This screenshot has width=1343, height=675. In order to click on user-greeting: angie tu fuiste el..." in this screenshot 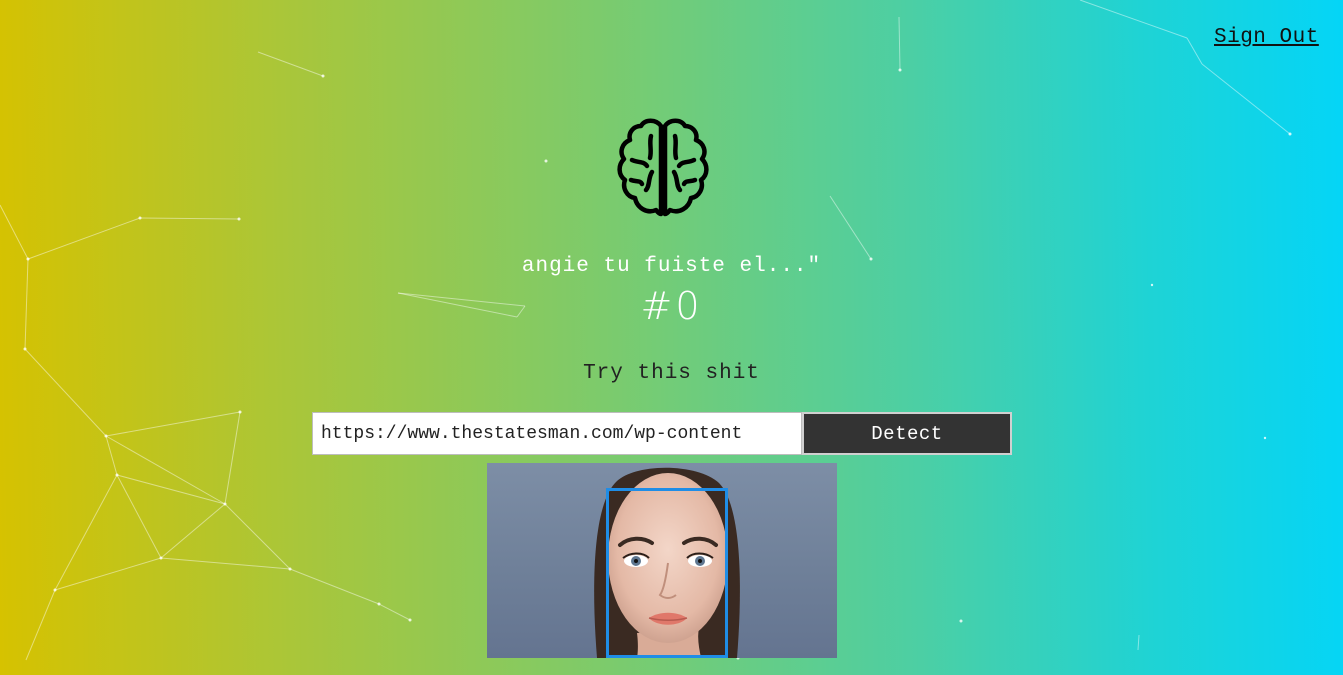, I will do `click(671, 266)`.